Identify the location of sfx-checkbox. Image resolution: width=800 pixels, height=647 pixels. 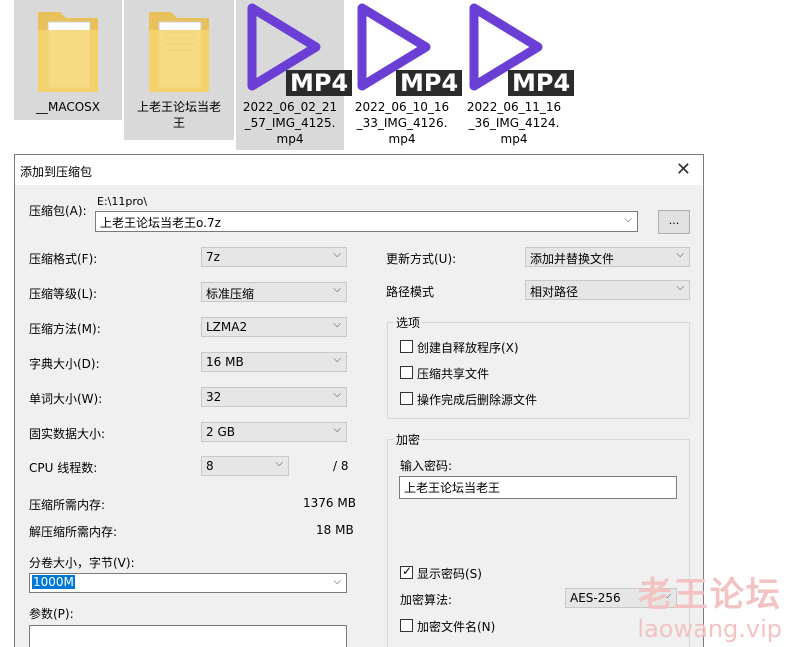
(406, 346).